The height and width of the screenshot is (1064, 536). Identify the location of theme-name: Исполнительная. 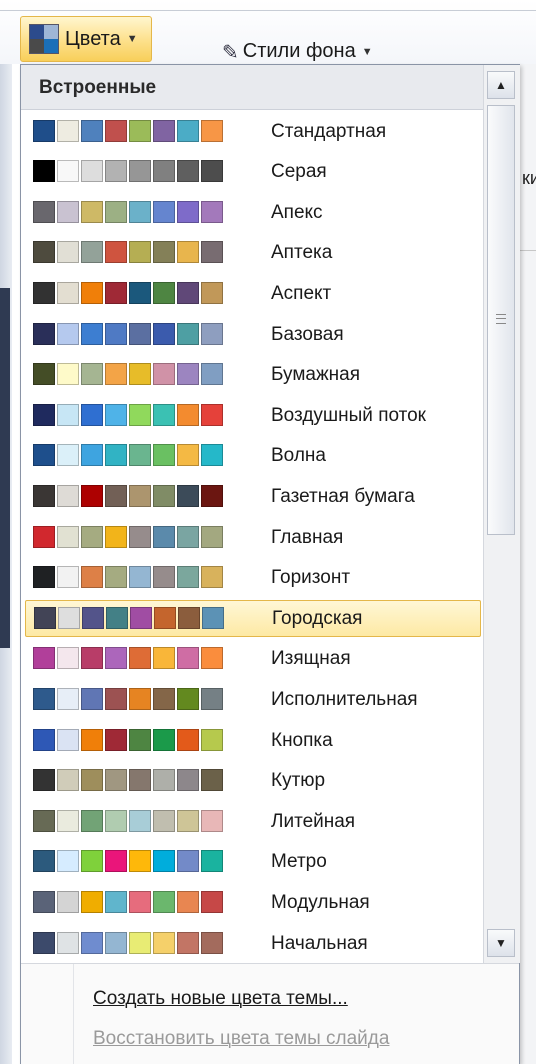
(344, 699).